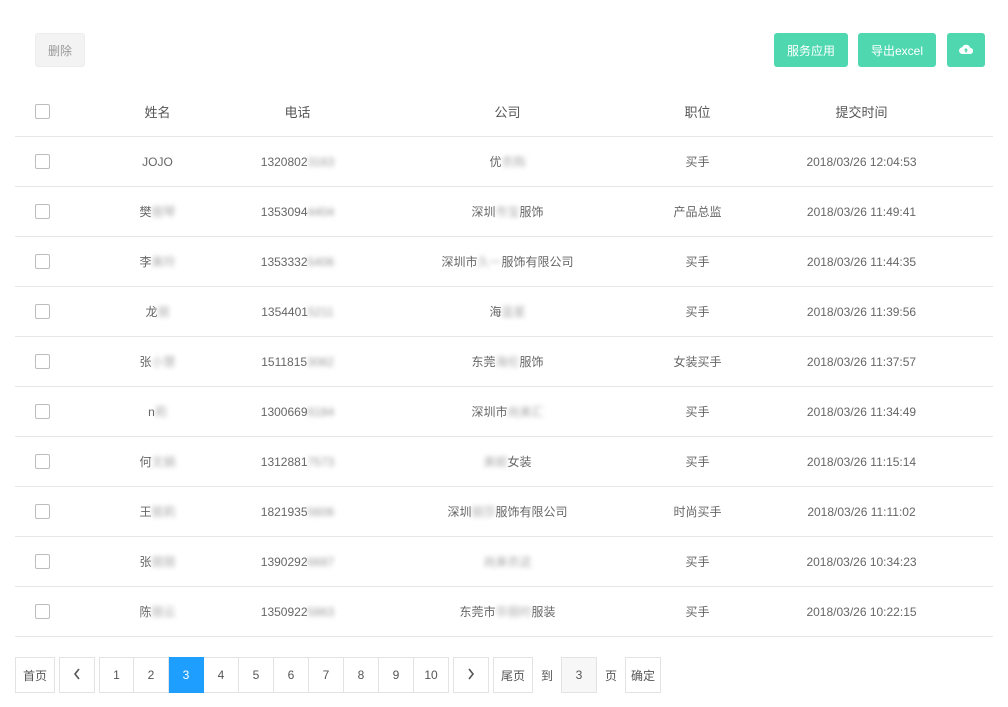 The width and height of the screenshot is (1008, 707). I want to click on cell-name: 张小慧, so click(157, 361).